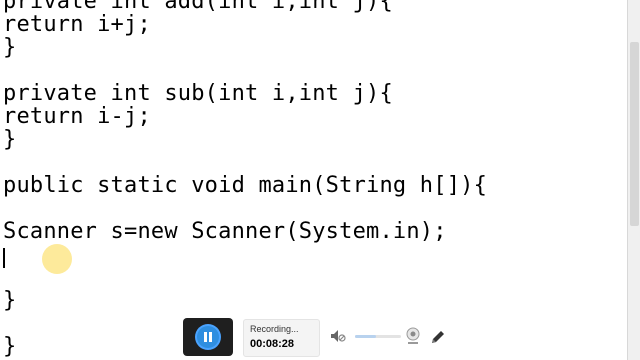 Image resolution: width=640 pixels, height=360 pixels. Describe the element at coordinates (413, 336) in the screenshot. I see `webcam-icon` at that location.